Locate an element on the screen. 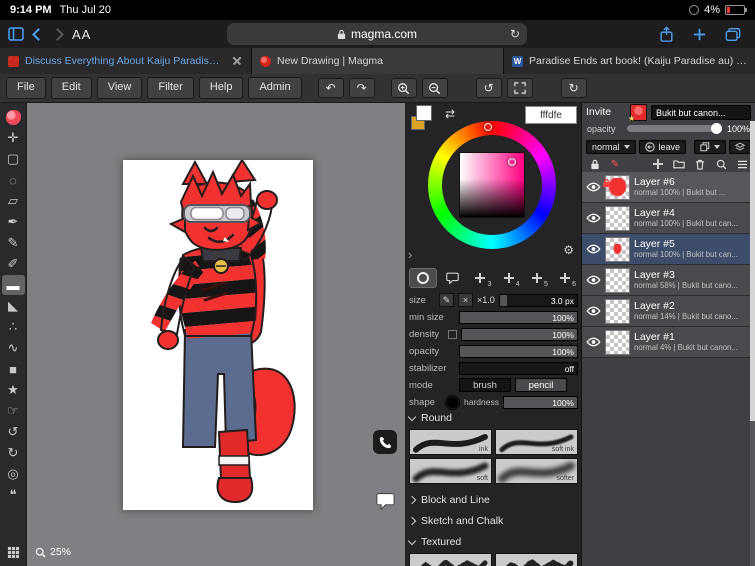 The image size is (755, 566). panel-options-button is located at coordinates (740, 146).